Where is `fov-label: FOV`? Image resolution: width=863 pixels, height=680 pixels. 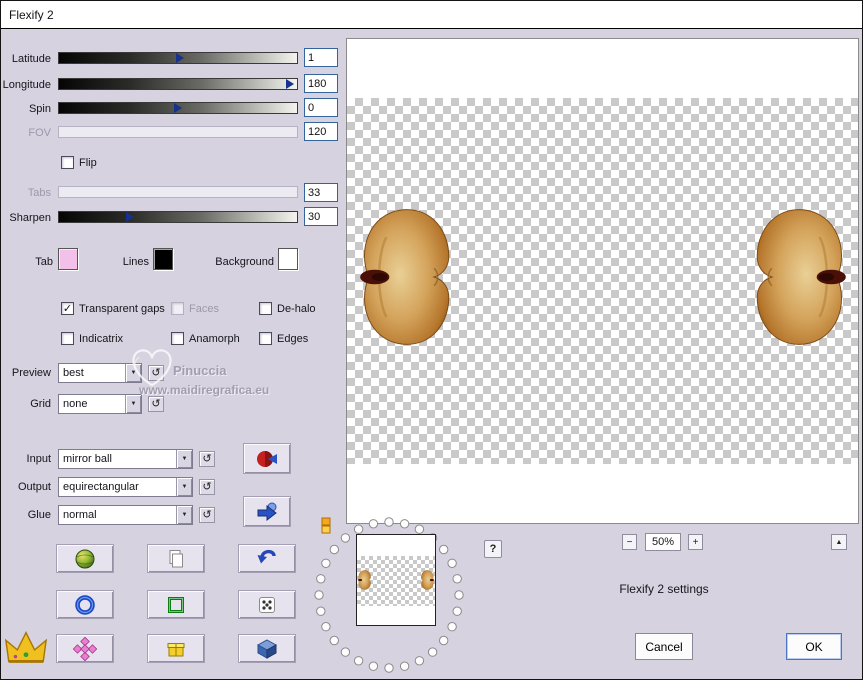 fov-label: FOV is located at coordinates (39, 133).